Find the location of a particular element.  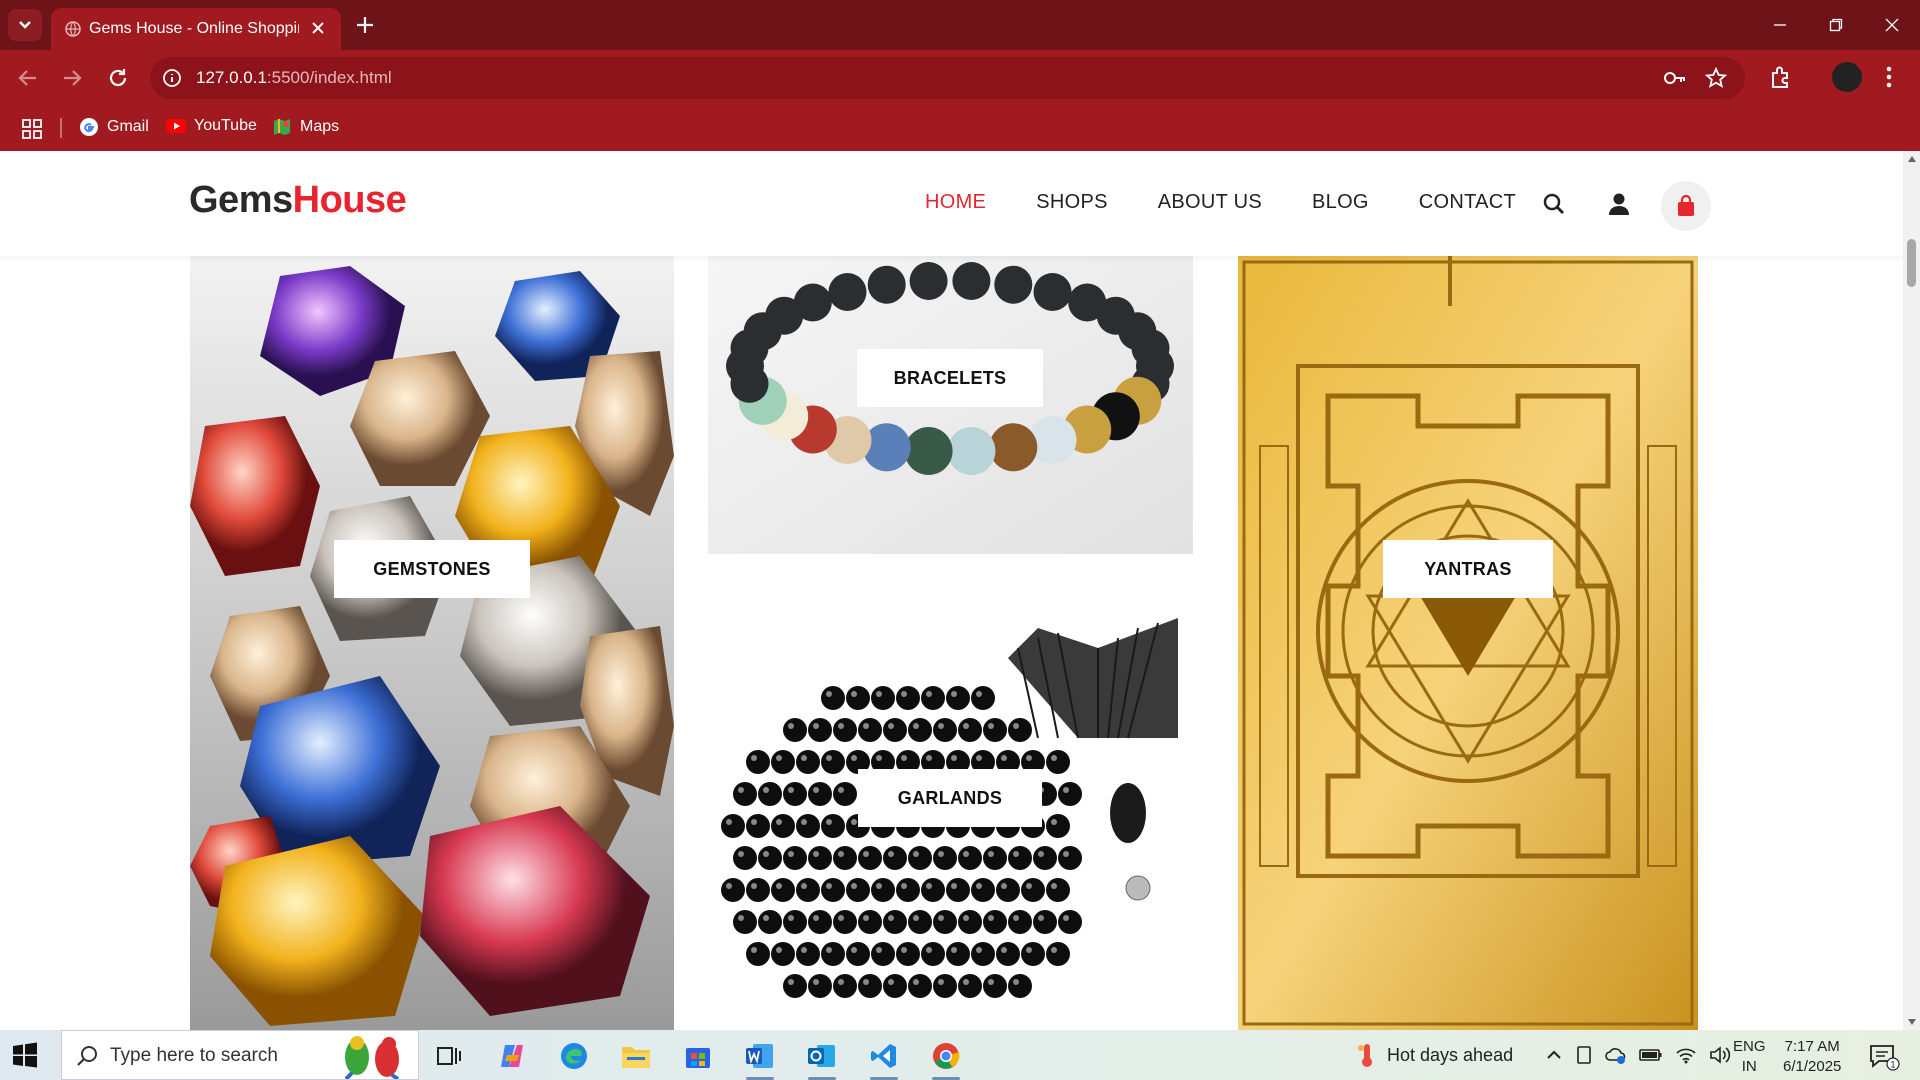

category-tile-bracelets: BRACELETS is located at coordinates (950, 405).